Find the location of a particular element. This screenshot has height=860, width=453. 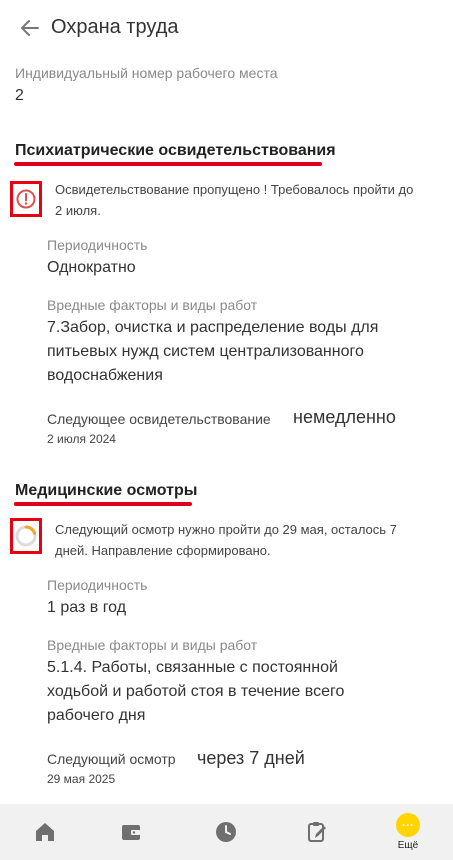

progress-ring-icon is located at coordinates (26, 536).